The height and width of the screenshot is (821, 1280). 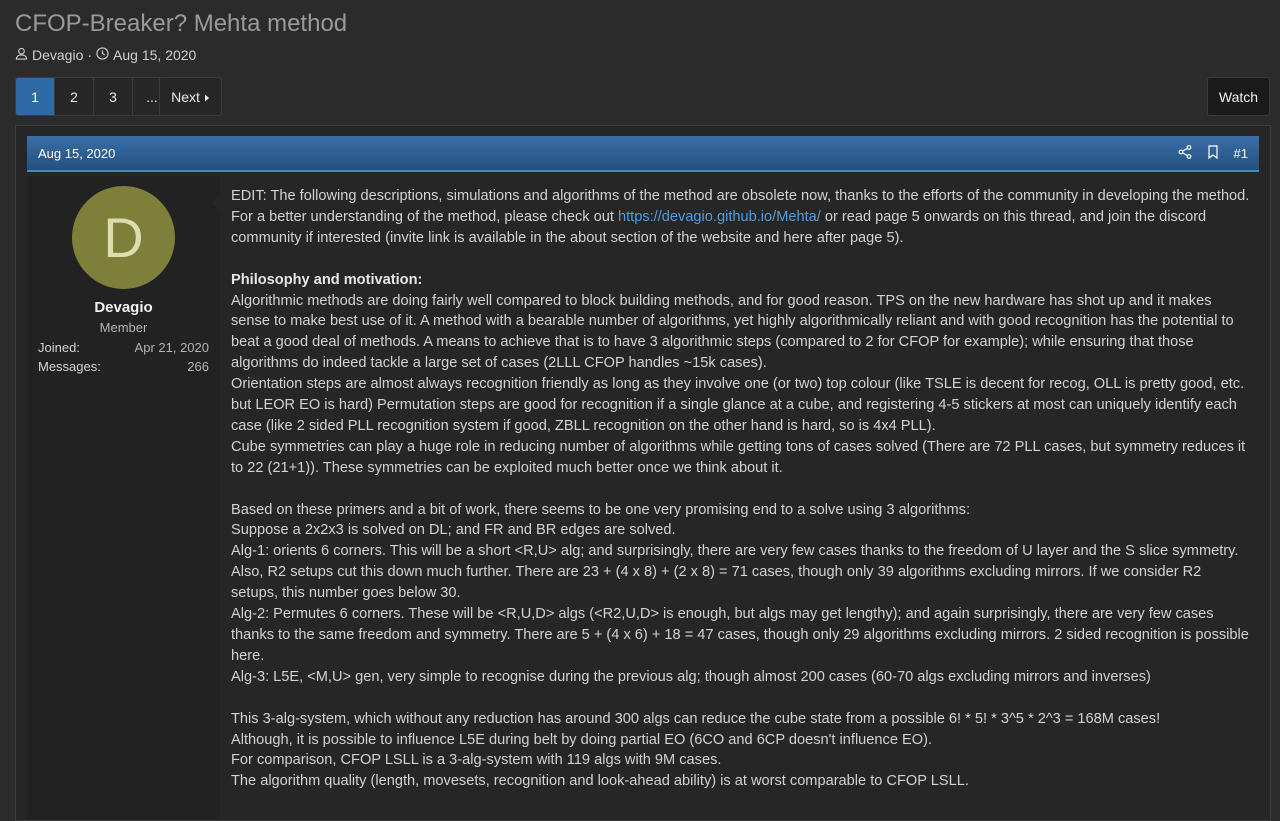 What do you see at coordinates (1241, 153) in the screenshot?
I see `post-number-link: #1` at bounding box center [1241, 153].